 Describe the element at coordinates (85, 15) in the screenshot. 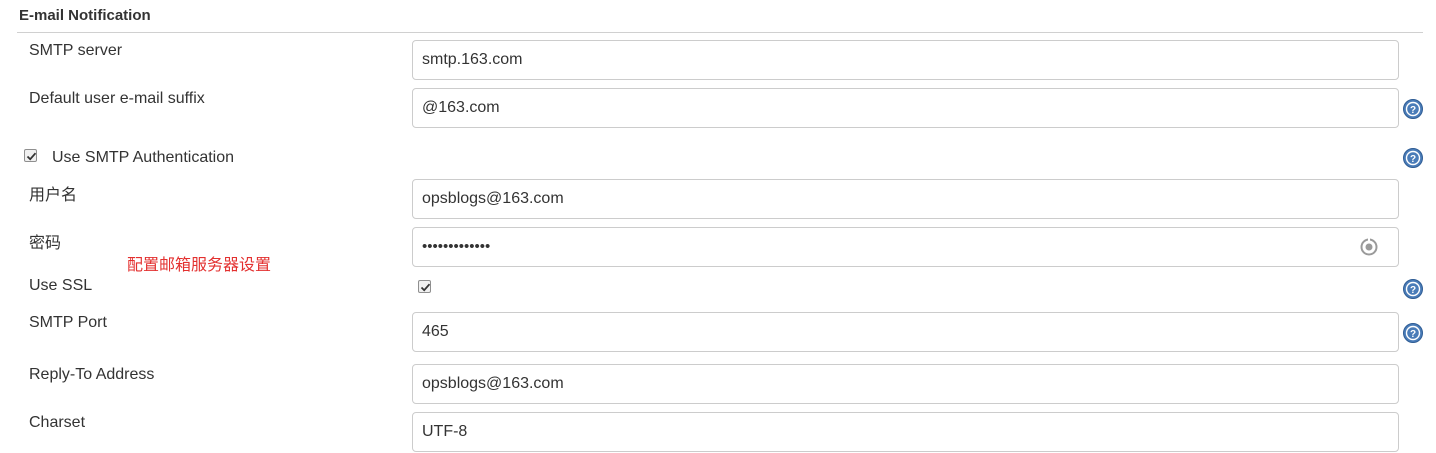

I see `section-title: E-mail Notification` at that location.